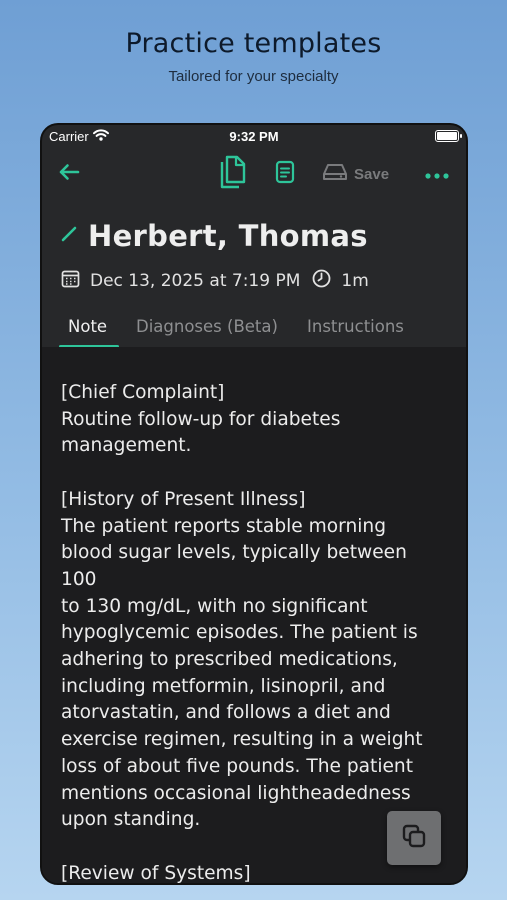  Describe the element at coordinates (448, 136) in the screenshot. I see `battery-icon` at that location.